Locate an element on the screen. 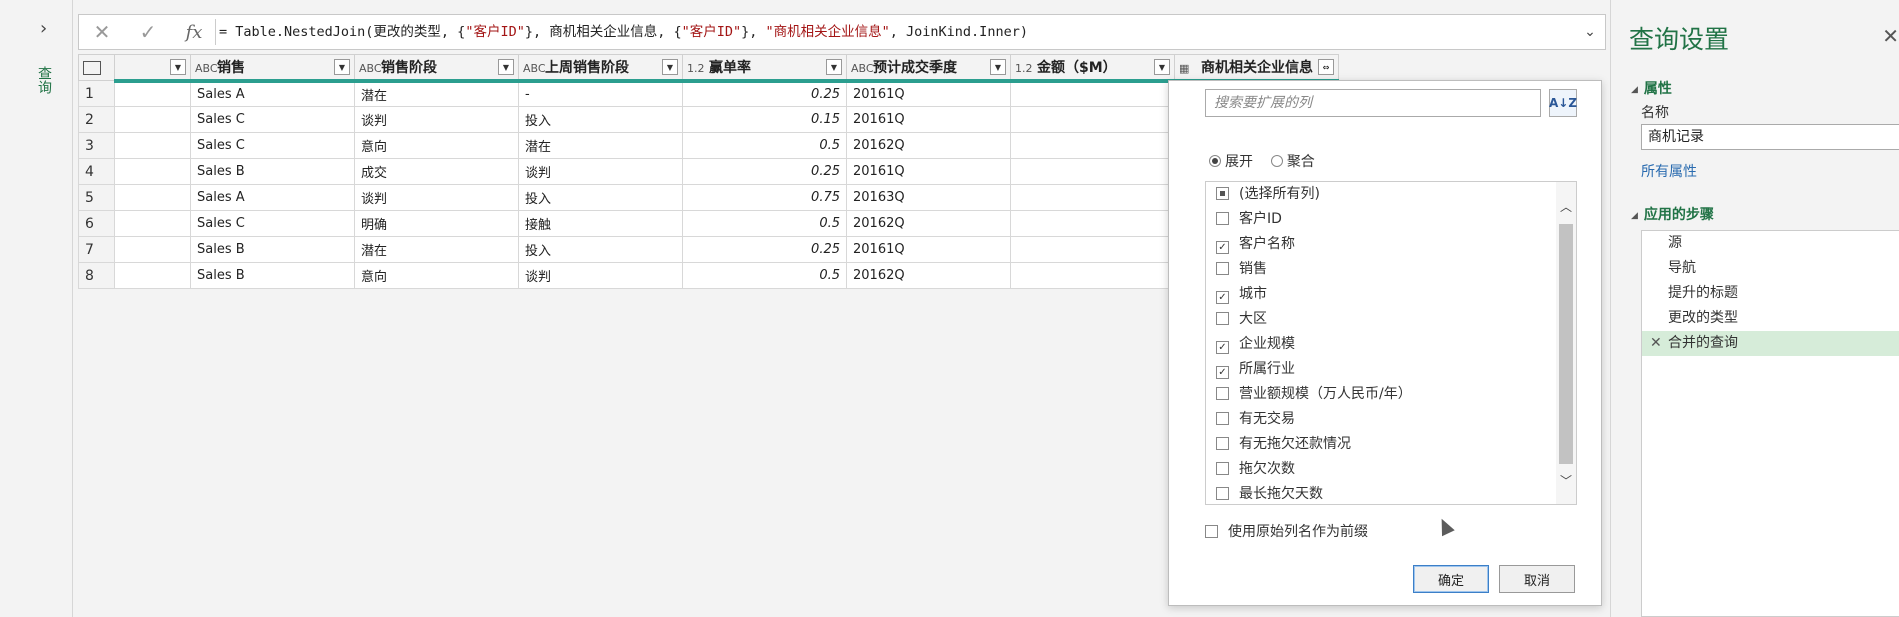  scrollbar-thumb is located at coordinates (1566, 344).